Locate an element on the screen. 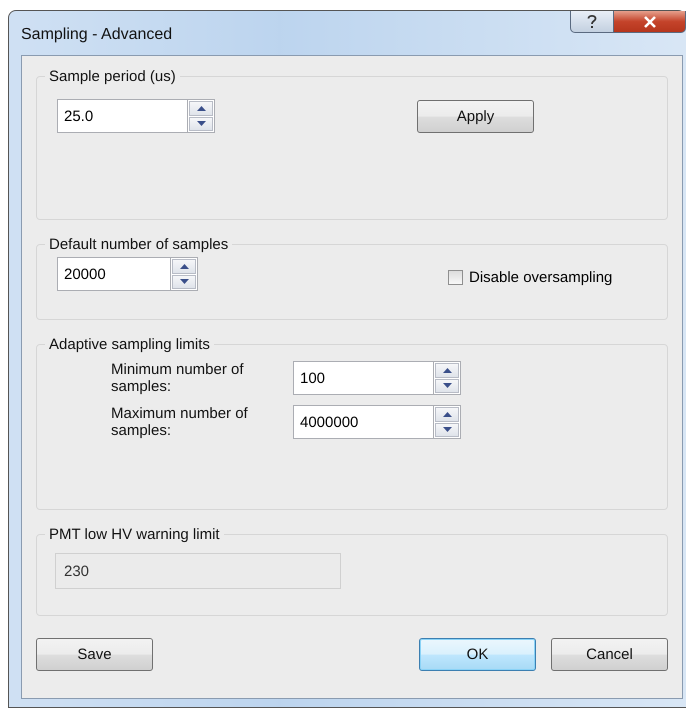 This screenshot has height=713, width=686. dialog-button: Cancel is located at coordinates (609, 654).